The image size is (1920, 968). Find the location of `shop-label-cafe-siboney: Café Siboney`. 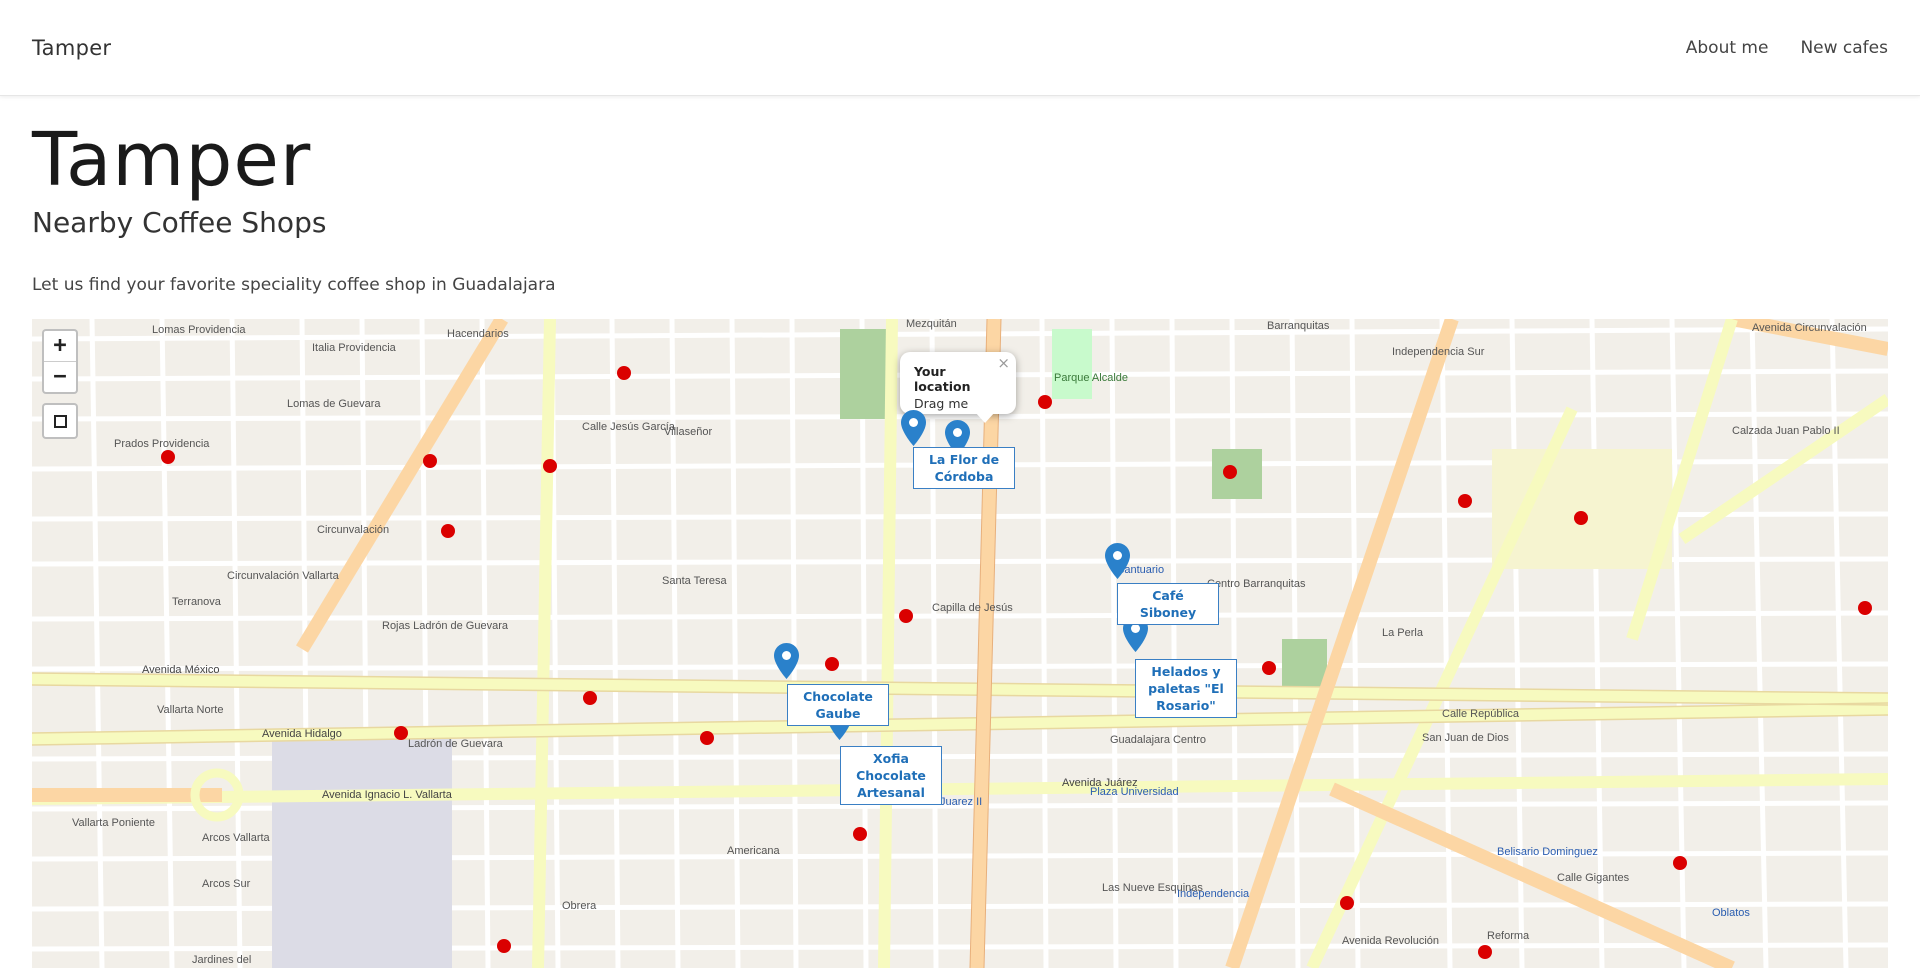

shop-label-cafe-siboney: Café Siboney is located at coordinates (1168, 604).